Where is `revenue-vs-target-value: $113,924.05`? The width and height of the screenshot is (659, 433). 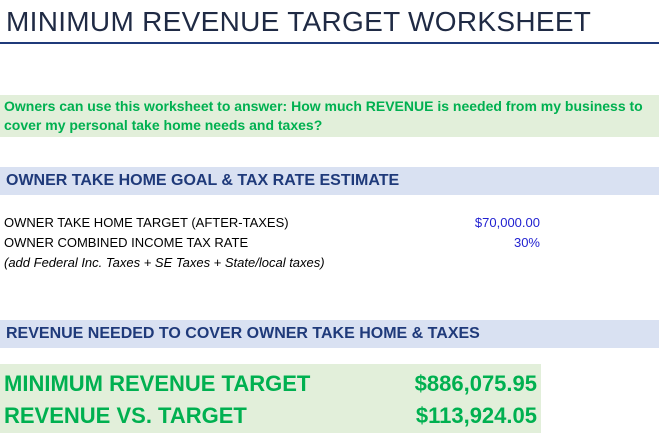 revenue-vs-target-value: $113,924.05 is located at coordinates (476, 415).